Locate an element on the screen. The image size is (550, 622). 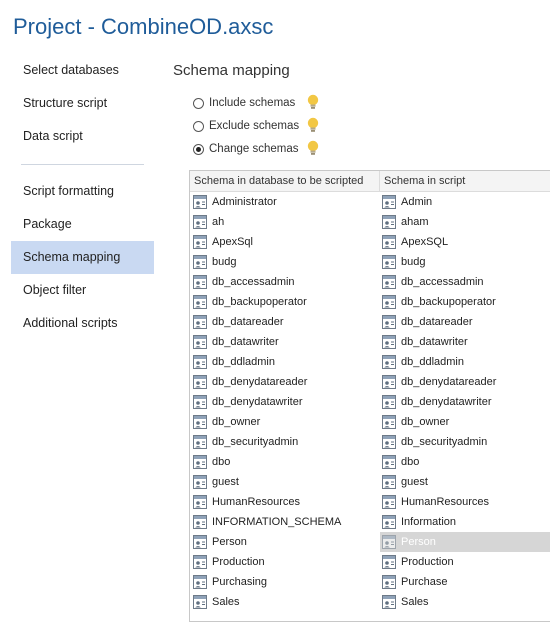
table-row: db_denydatawriter db_denydatawriter is located at coordinates (370, 402).